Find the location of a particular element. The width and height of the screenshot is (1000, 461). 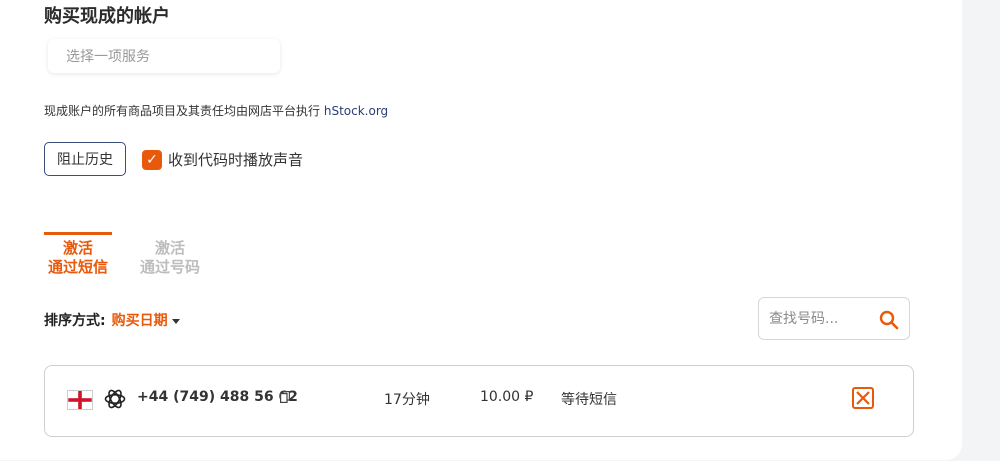

sort-control: 排序方式: 购买日期 is located at coordinates (112, 320).